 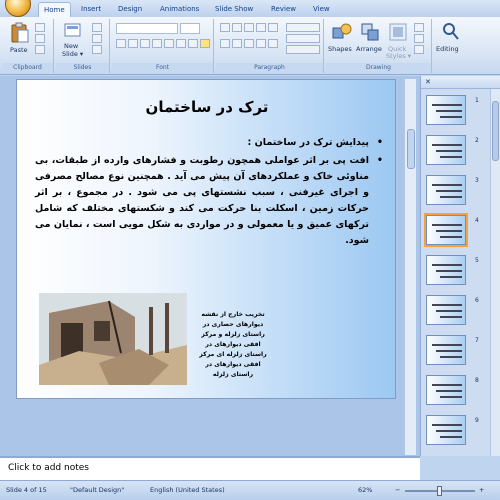 I want to click on quick-styles-label-2: Styles ▾, so click(x=398, y=56).